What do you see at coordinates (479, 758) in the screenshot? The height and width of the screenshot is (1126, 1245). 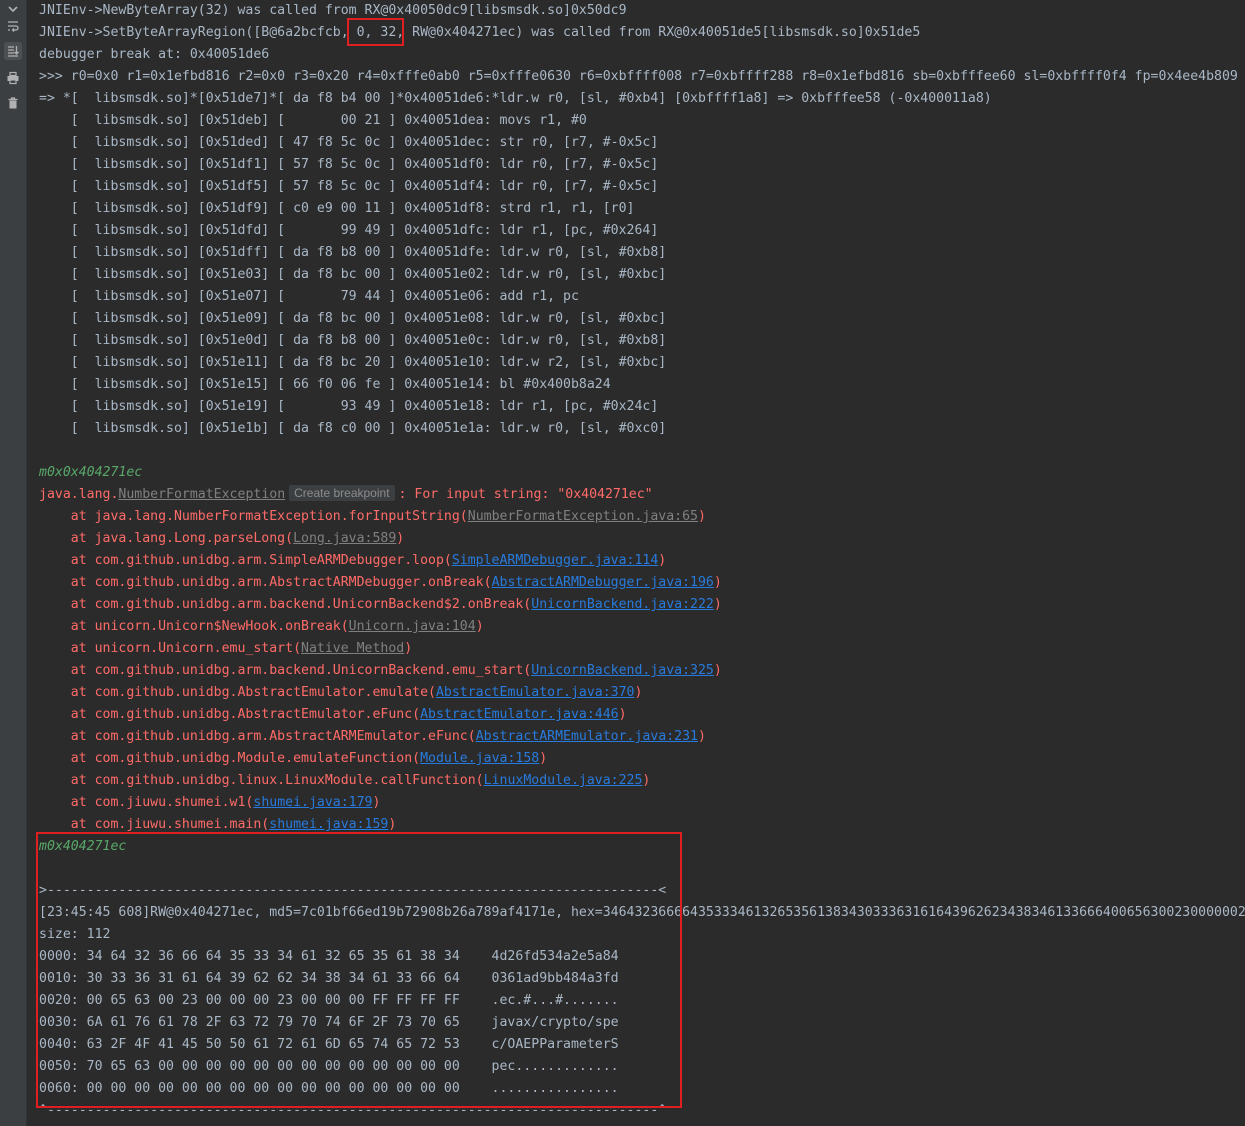 I see `source-link: Module.java:158` at bounding box center [479, 758].